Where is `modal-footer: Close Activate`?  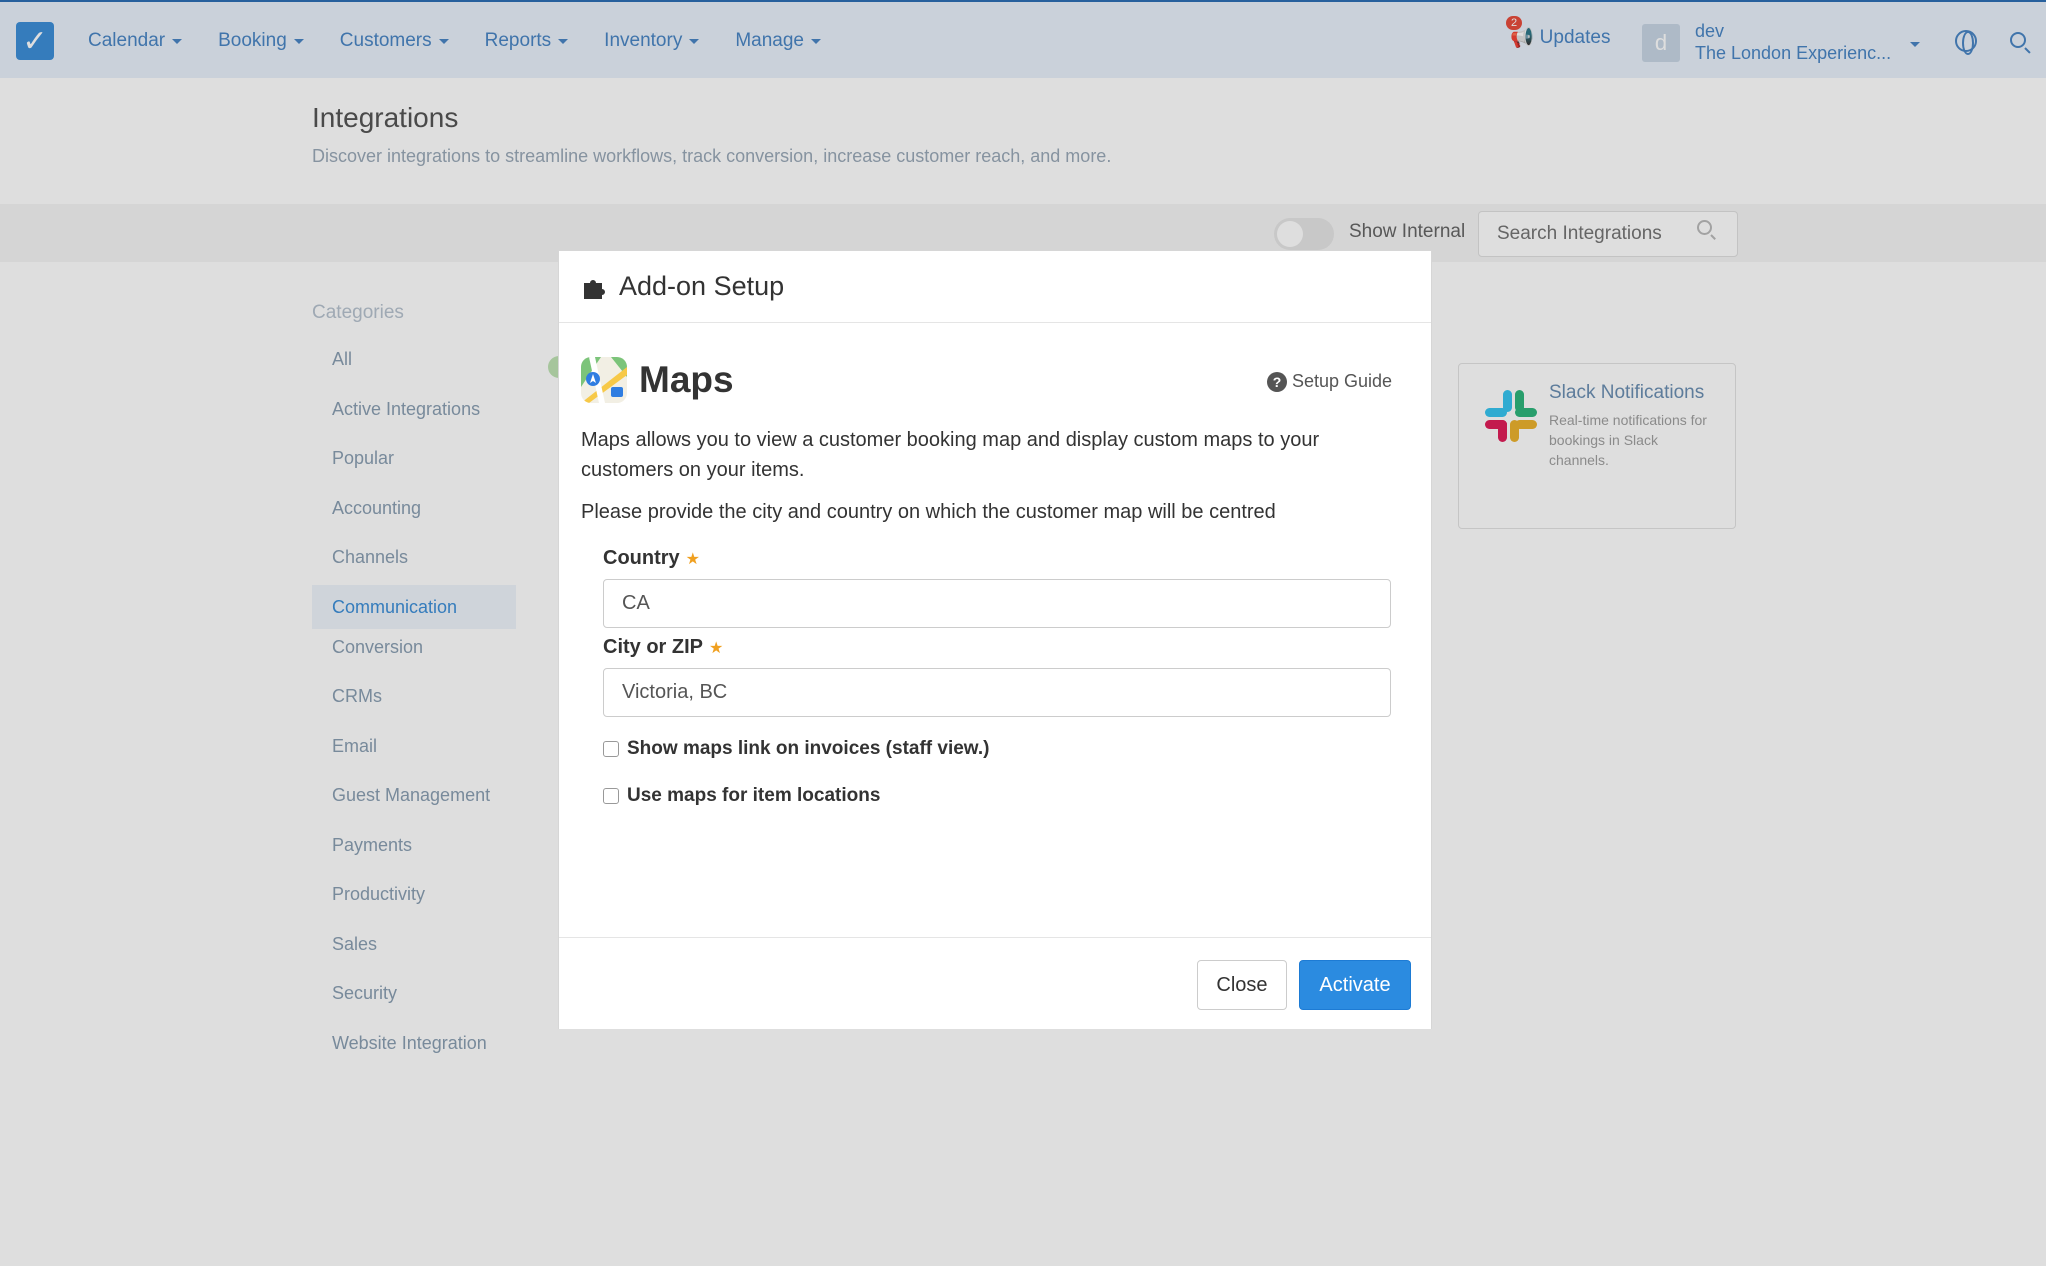
modal-footer: Close Activate is located at coordinates (995, 983).